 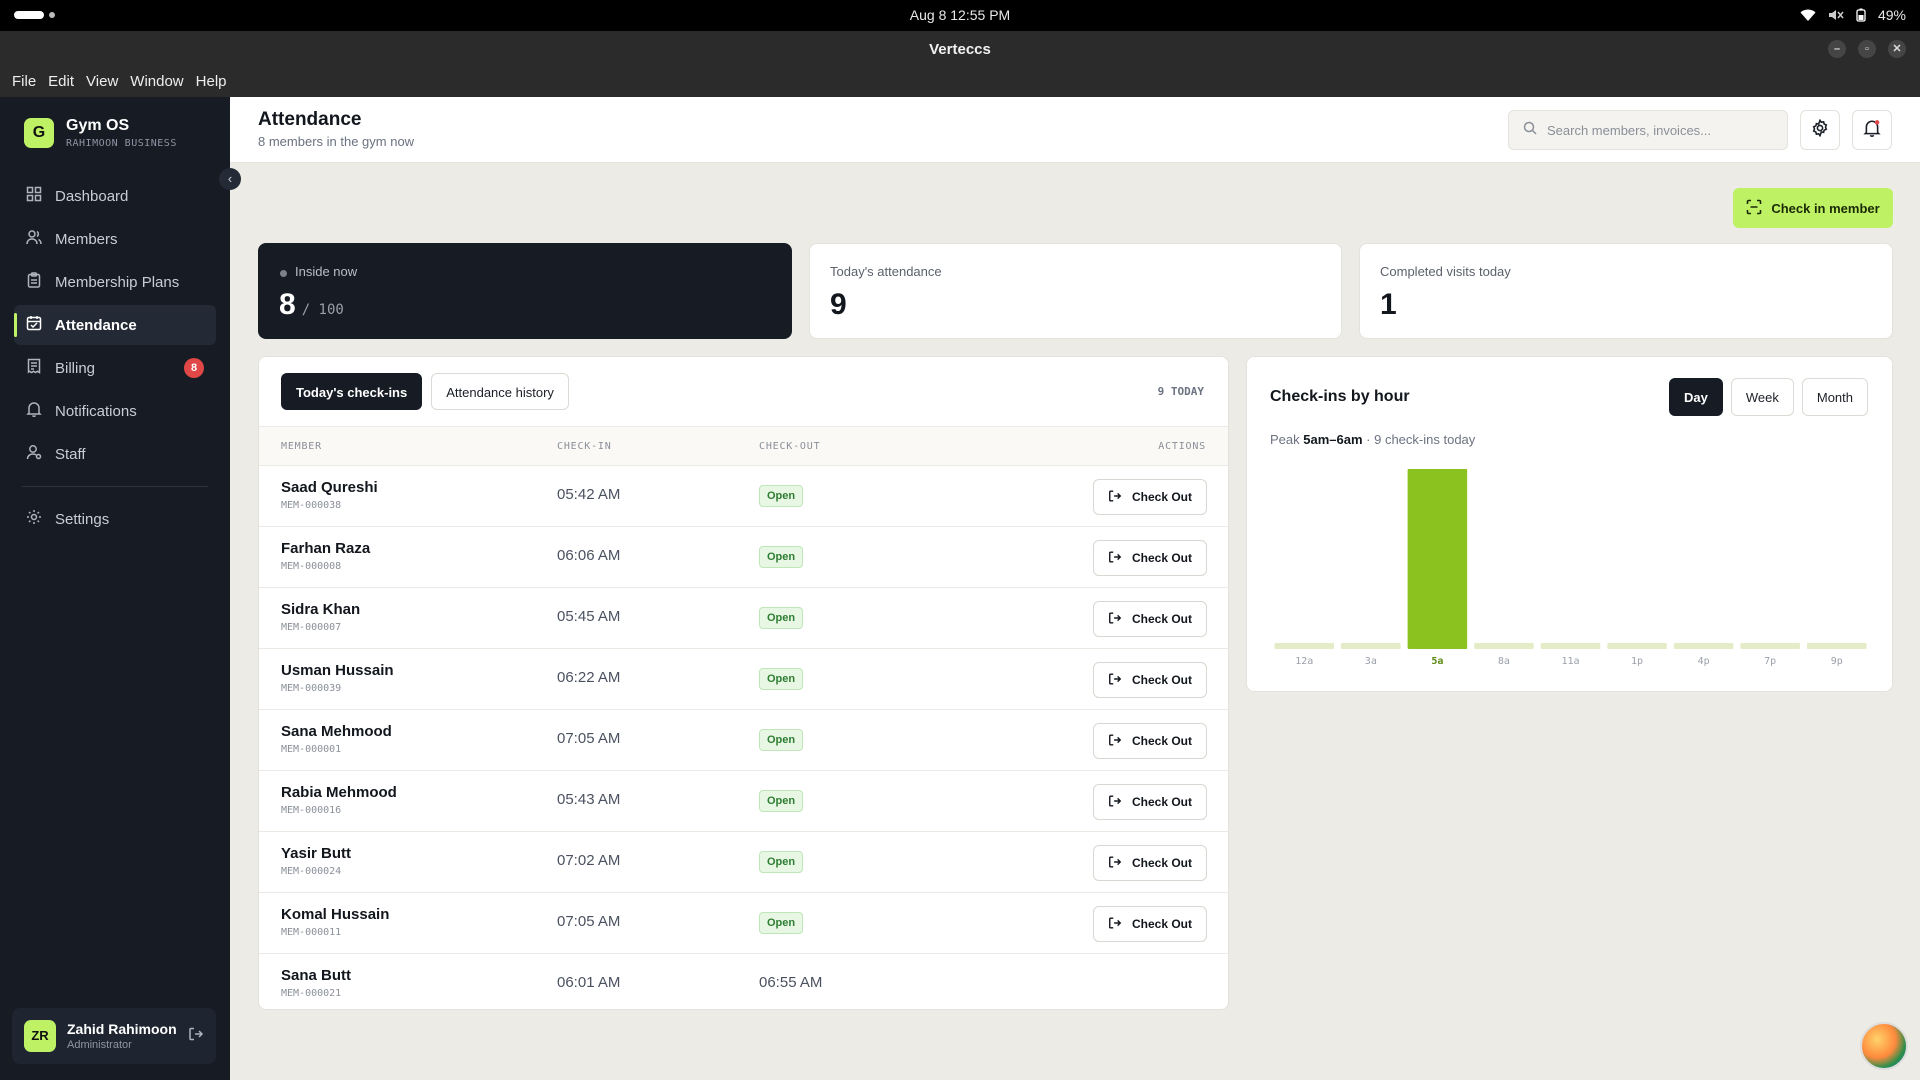 I want to click on stat-value: 8 / 100, so click(x=311, y=305).